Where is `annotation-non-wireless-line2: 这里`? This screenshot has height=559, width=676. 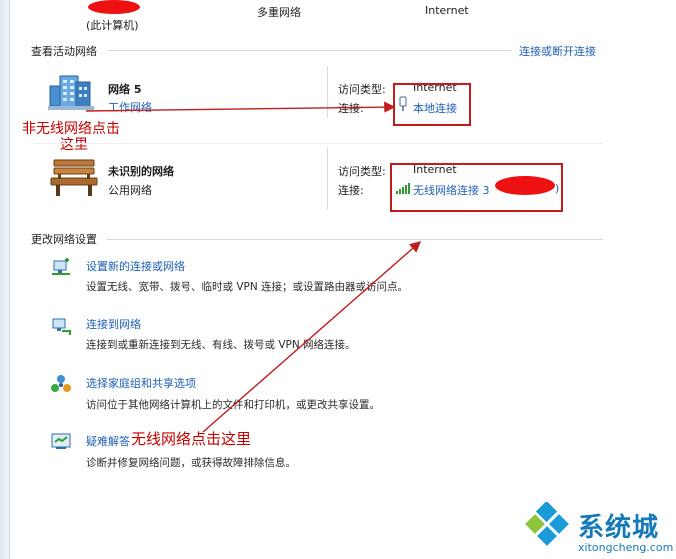
annotation-non-wireless-line2: 这里 is located at coordinates (74, 145).